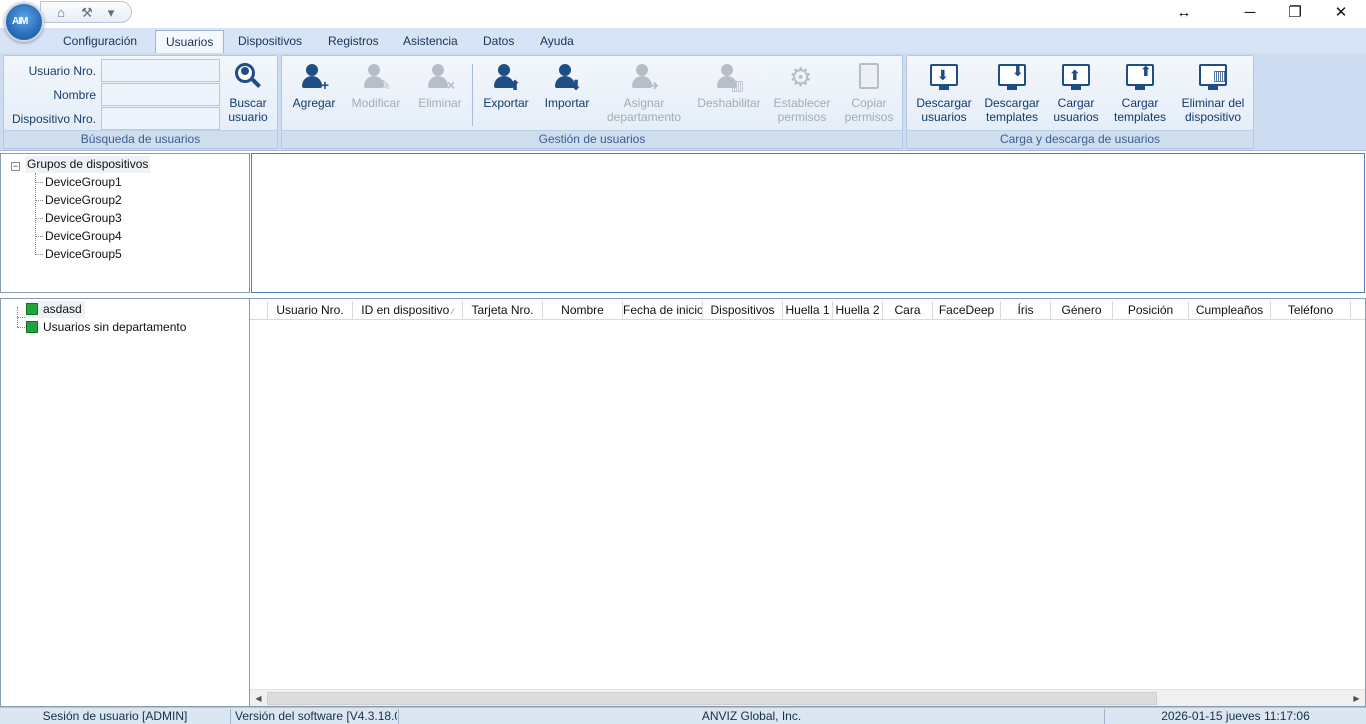 Image resolution: width=1366 pixels, height=724 pixels. What do you see at coordinates (503, 310) in the screenshot?
I see `column-header-card-number: Tarjeta Nro.` at bounding box center [503, 310].